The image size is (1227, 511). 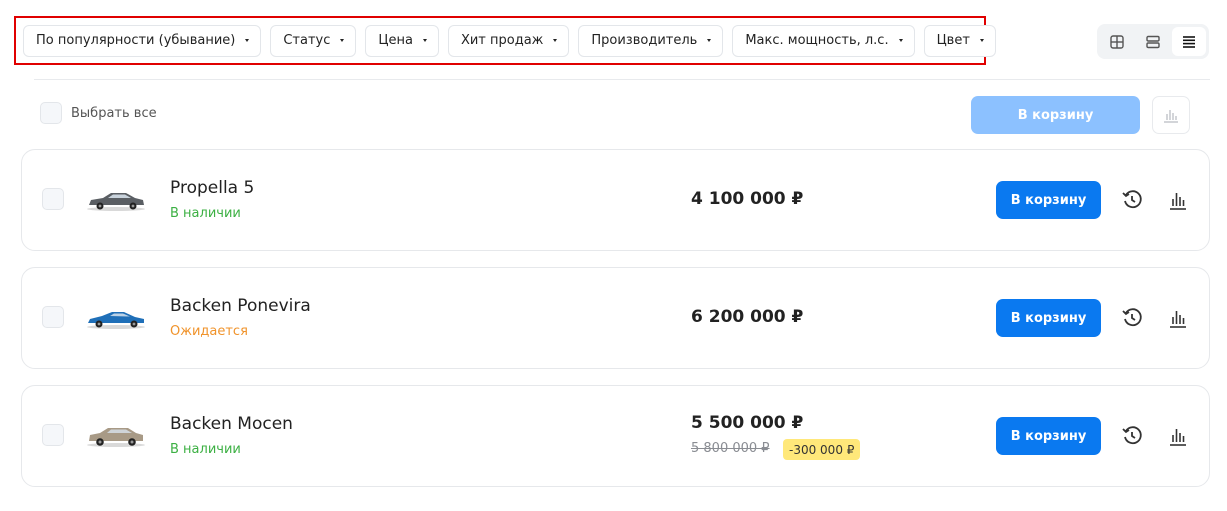 I want to click on compare-selected-button, so click(x=1171, y=115).